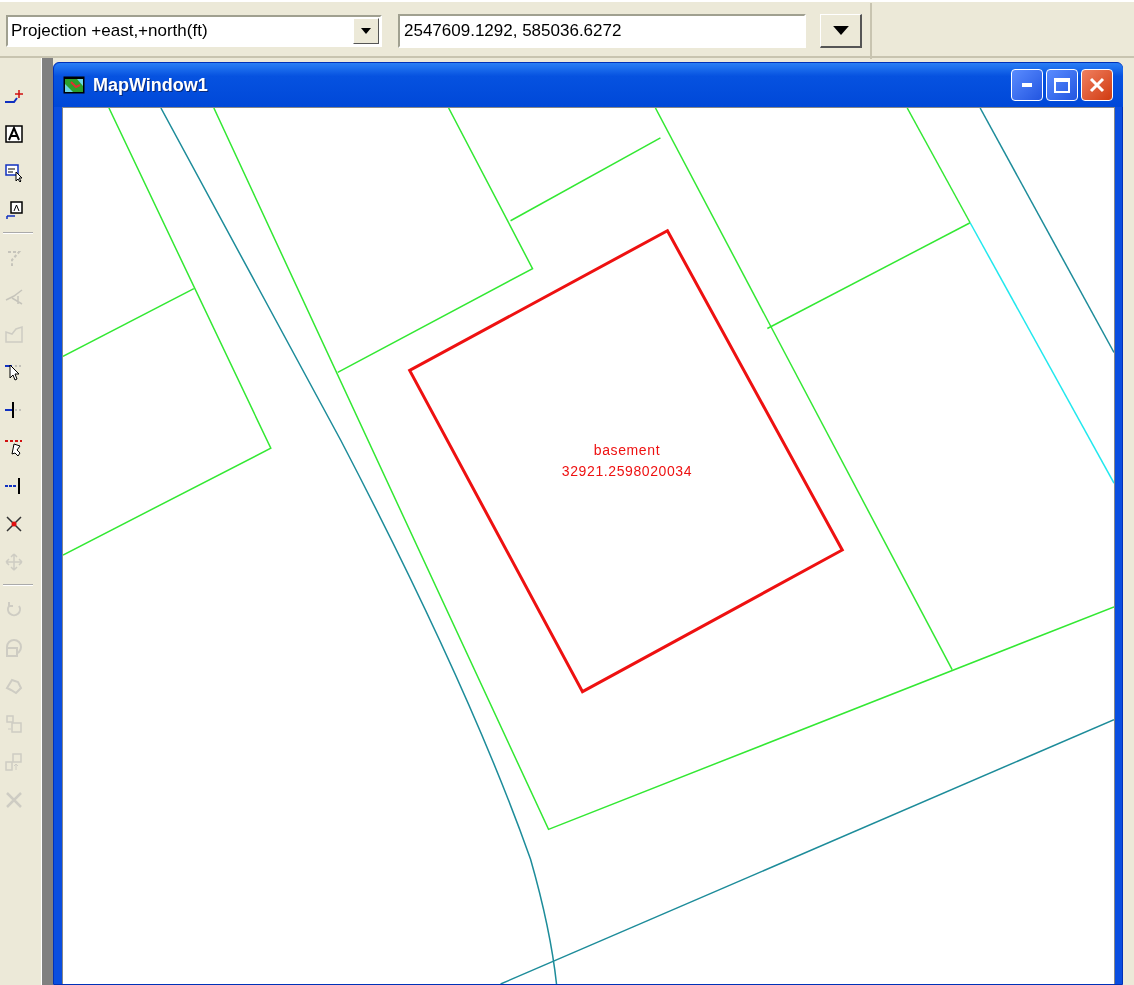 This screenshot has width=1134, height=985. Describe the element at coordinates (109, 31) in the screenshot. I see `projection-text: Projection +east,+north(ft)` at that location.